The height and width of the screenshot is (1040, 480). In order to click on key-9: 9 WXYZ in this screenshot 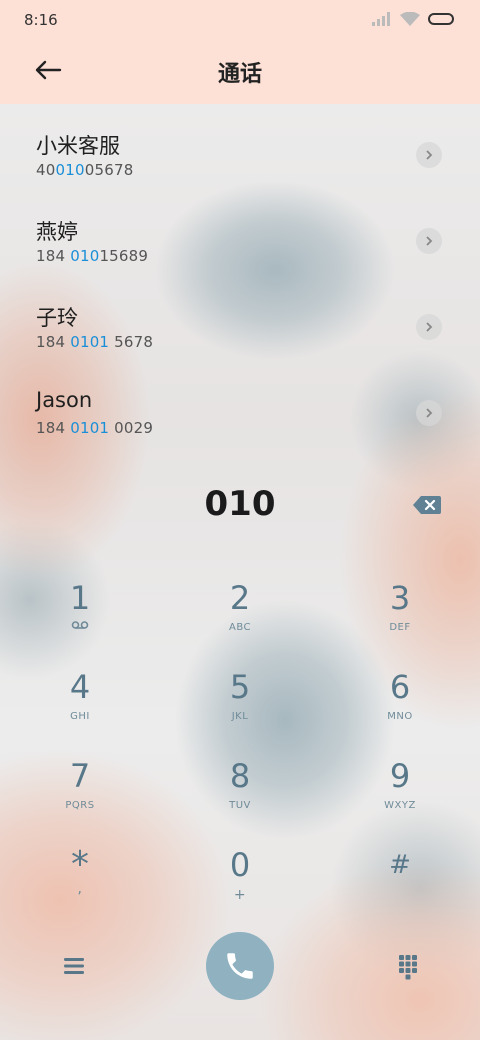, I will do `click(400, 800)`.